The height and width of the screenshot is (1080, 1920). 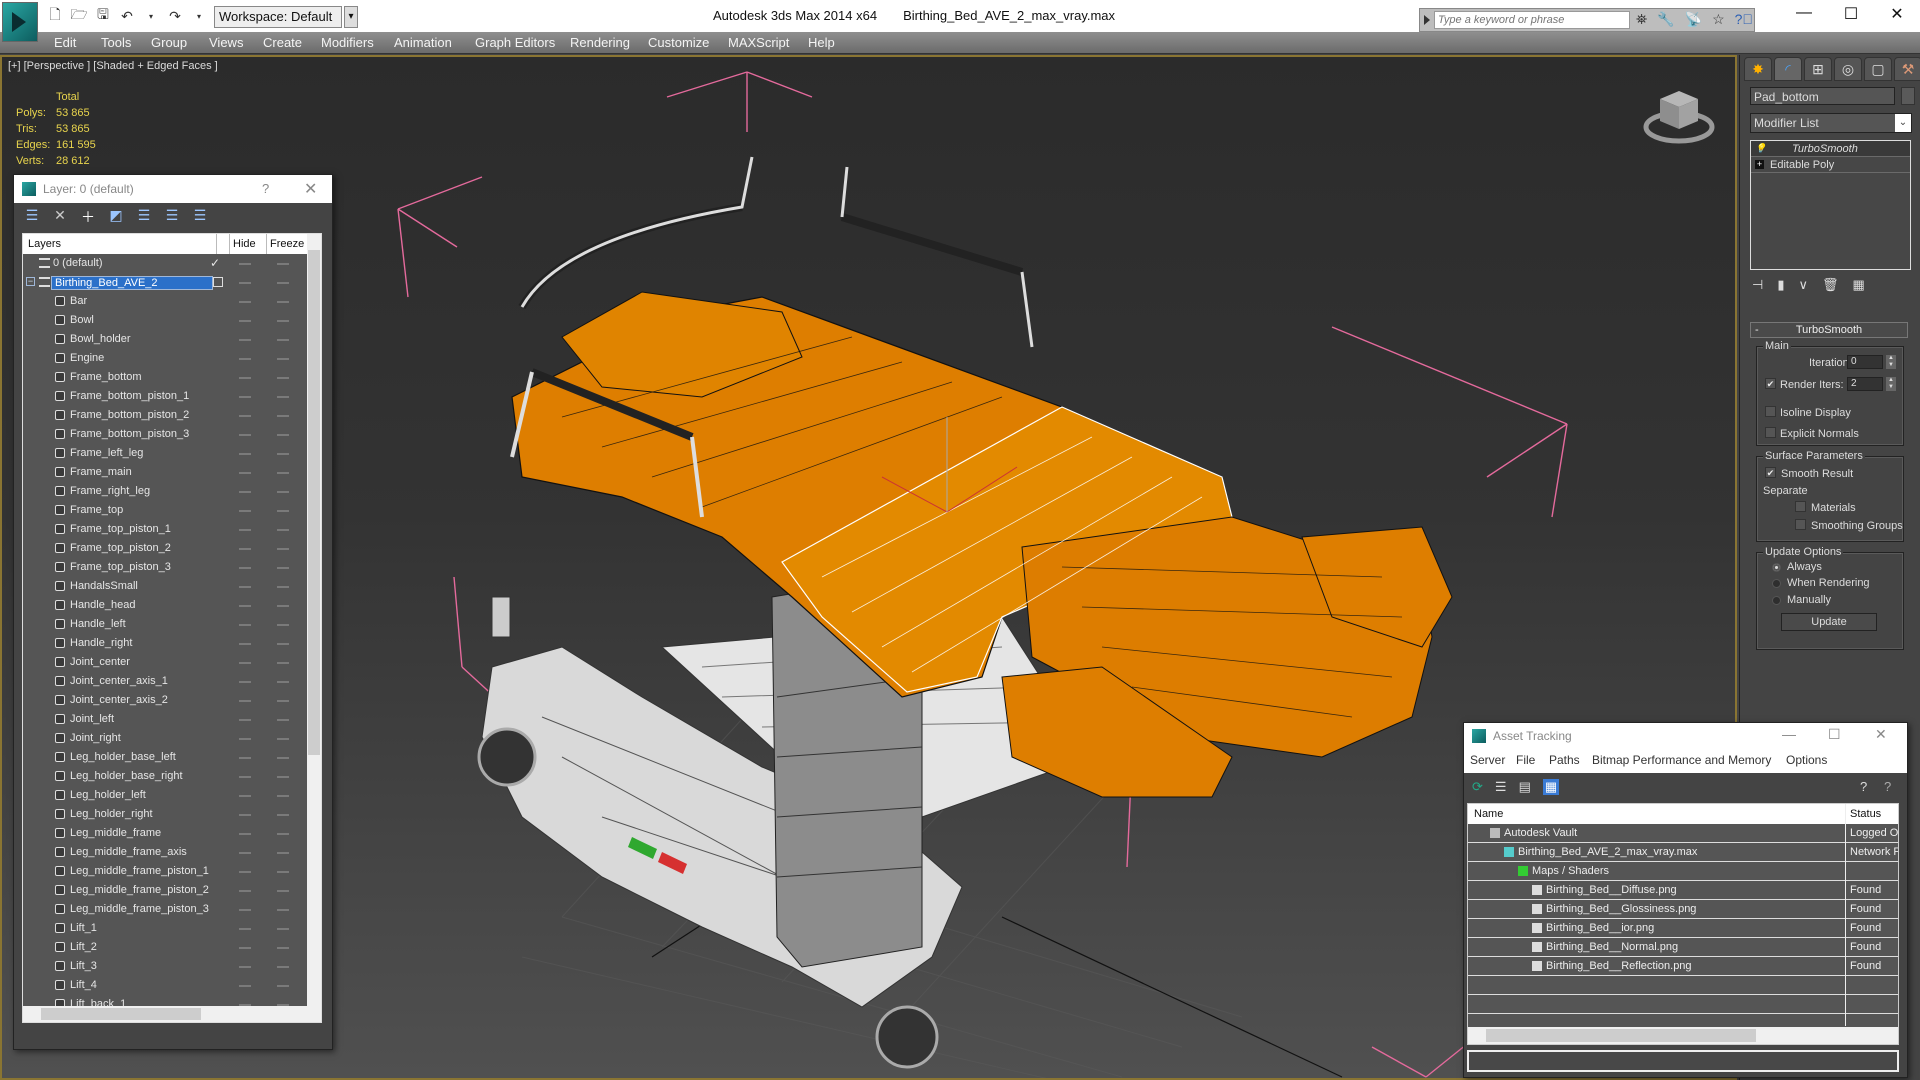 I want to click on menu-views: Views, so click(x=226, y=42).